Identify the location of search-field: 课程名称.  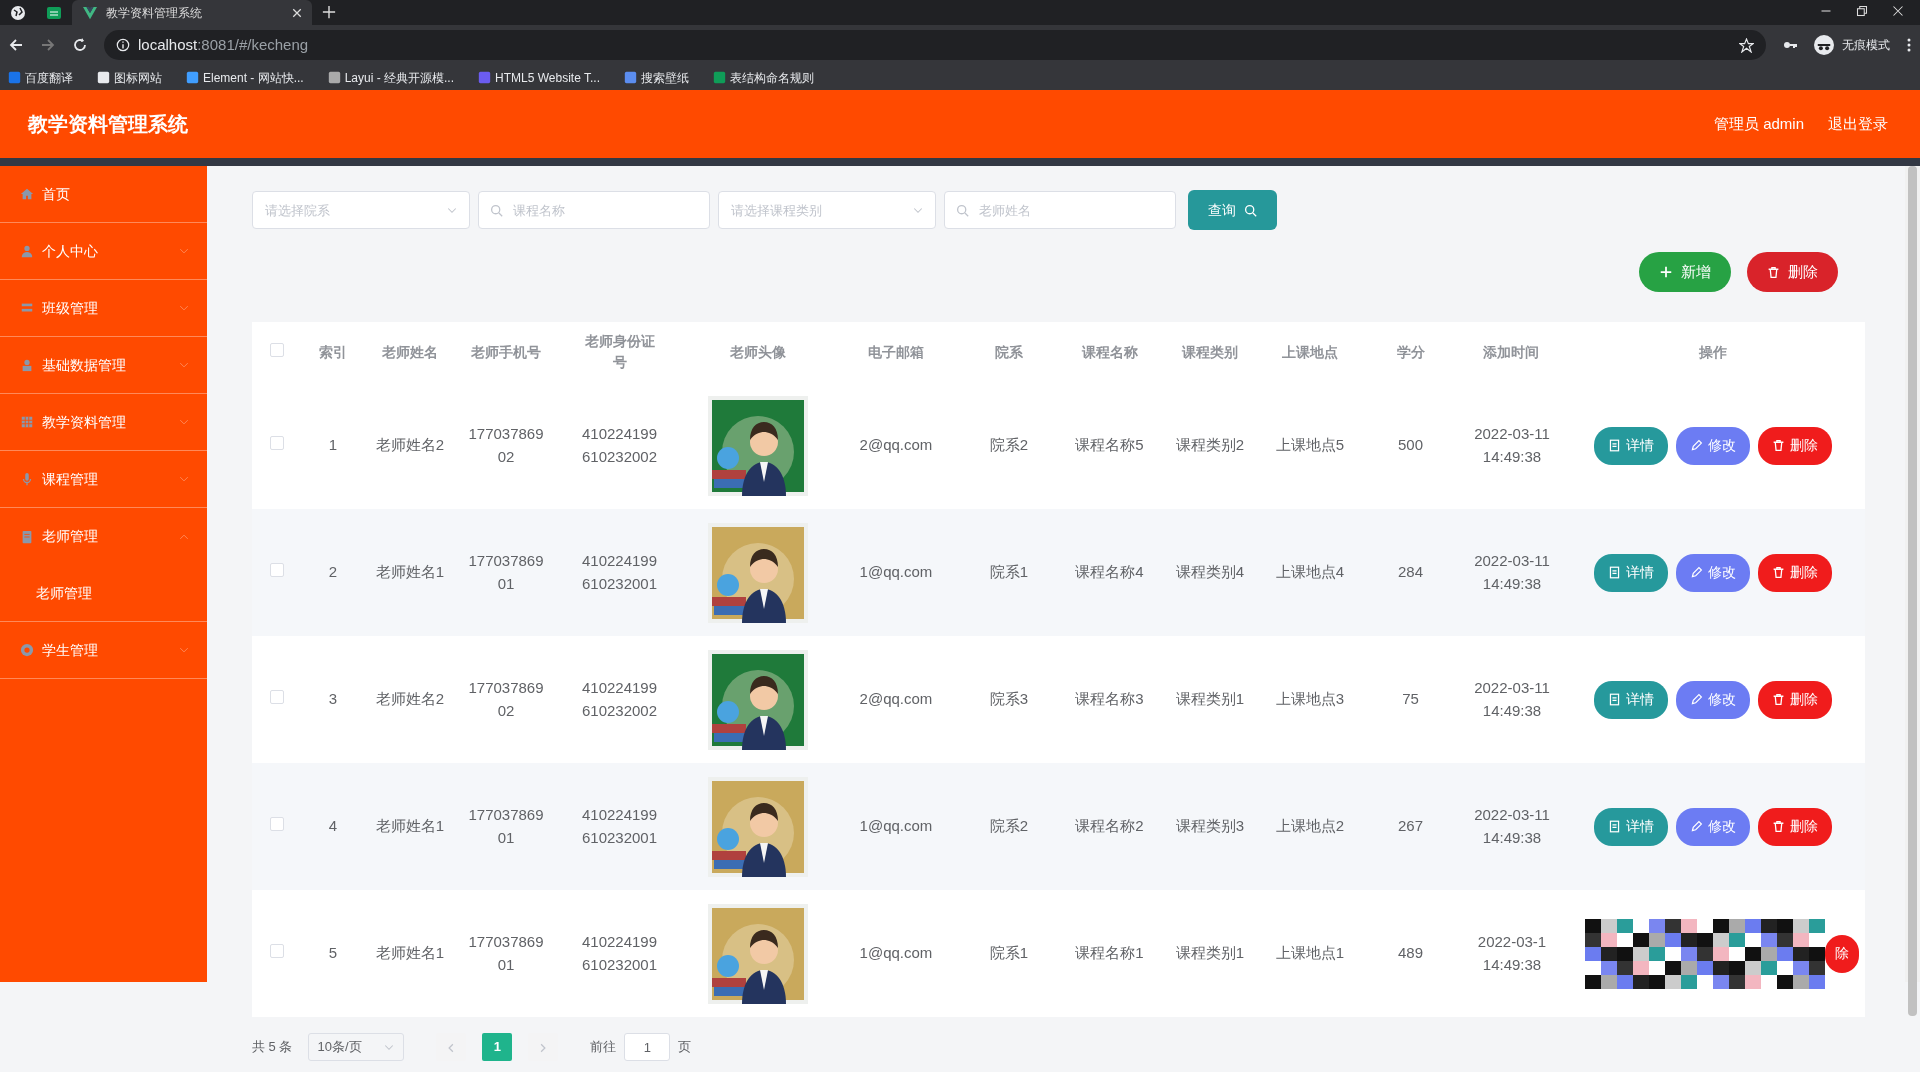
(594, 210).